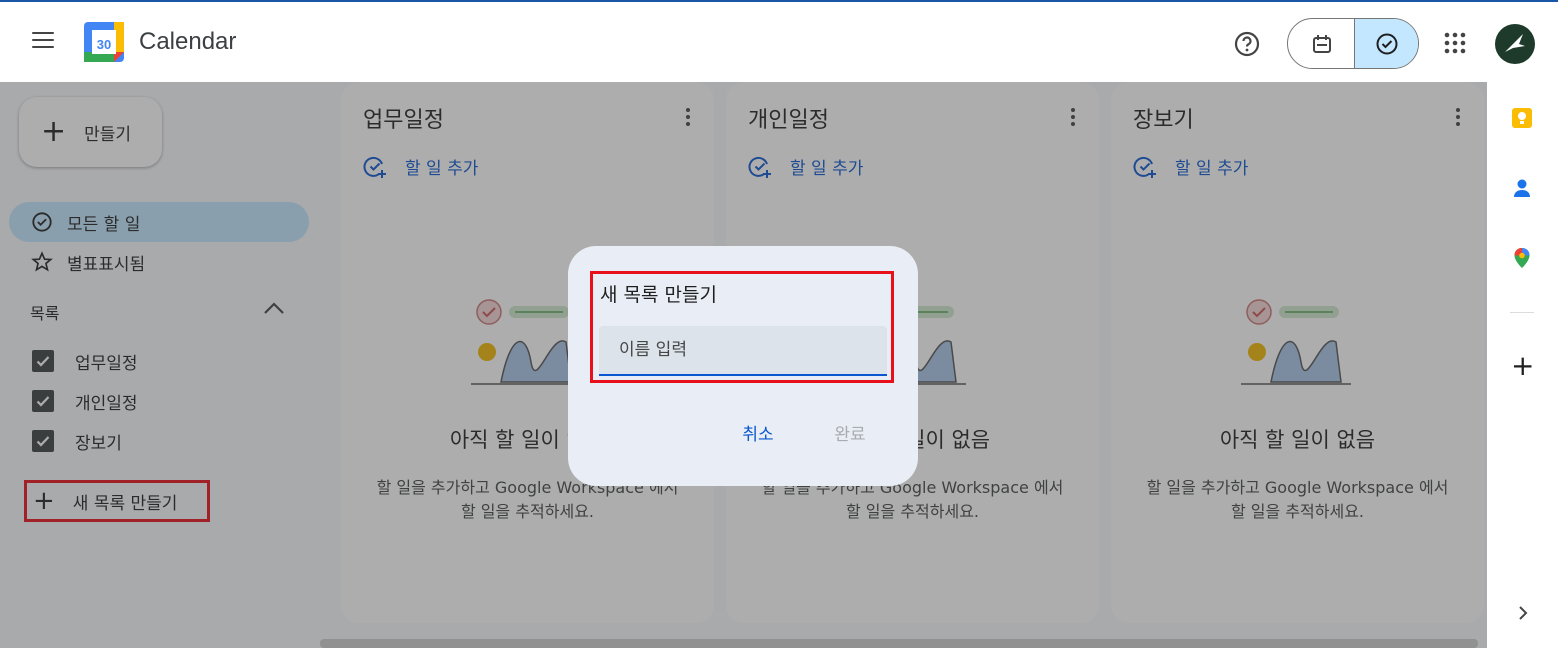 Image resolution: width=1558 pixels, height=648 pixels. I want to click on task-check-icon, so click(1387, 44).